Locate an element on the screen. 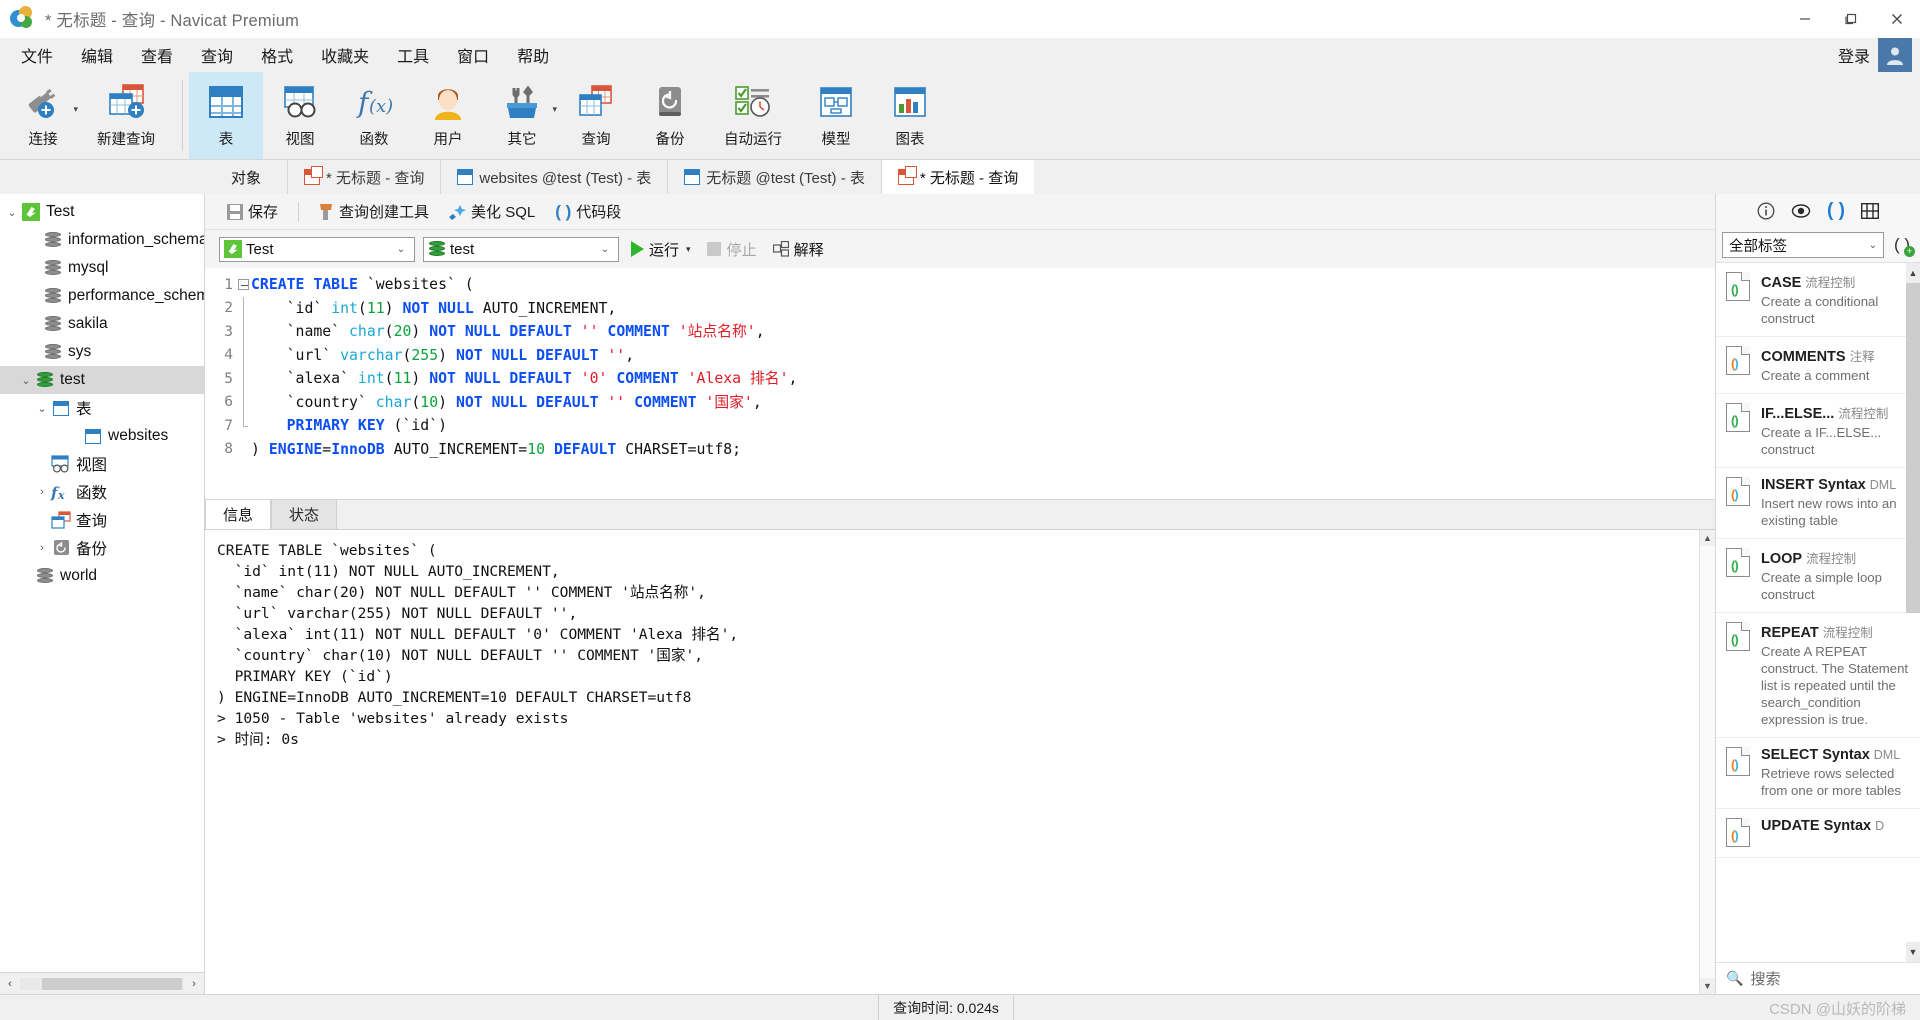 This screenshot has width=1920, height=1020. tab-untitled-query-1: * 无标题 - 查询 is located at coordinates (364, 177).